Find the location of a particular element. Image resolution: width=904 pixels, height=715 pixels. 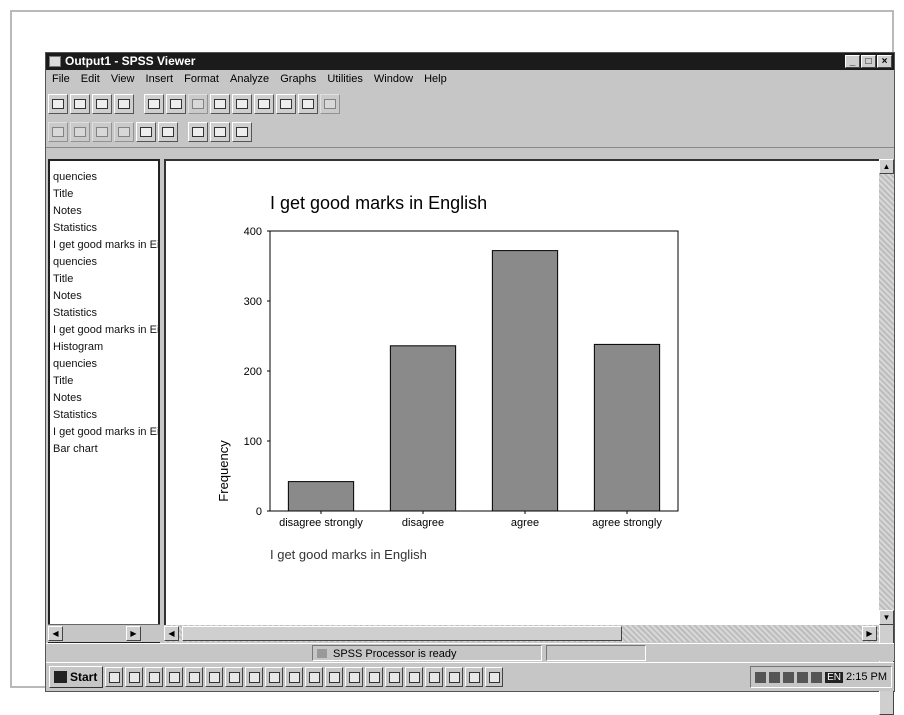

goto-chart-button is located at coordinates (220, 103).